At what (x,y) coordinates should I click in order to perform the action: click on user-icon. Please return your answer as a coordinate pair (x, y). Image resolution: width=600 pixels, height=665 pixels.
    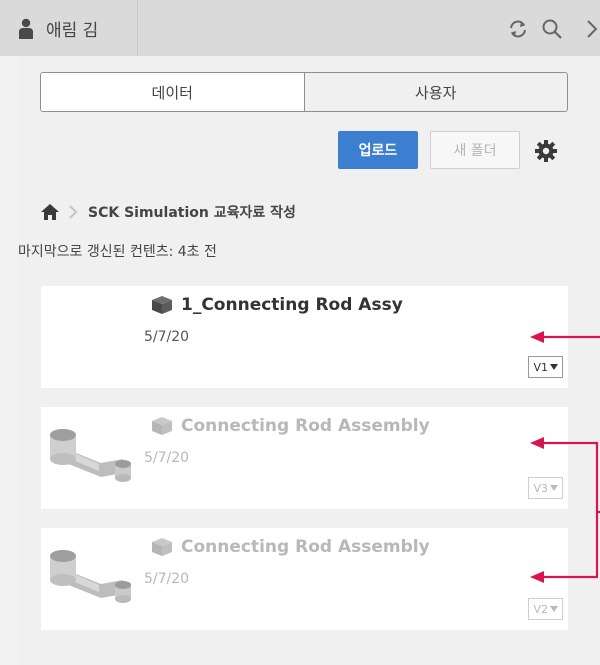
    Looking at the image, I should click on (26, 28).